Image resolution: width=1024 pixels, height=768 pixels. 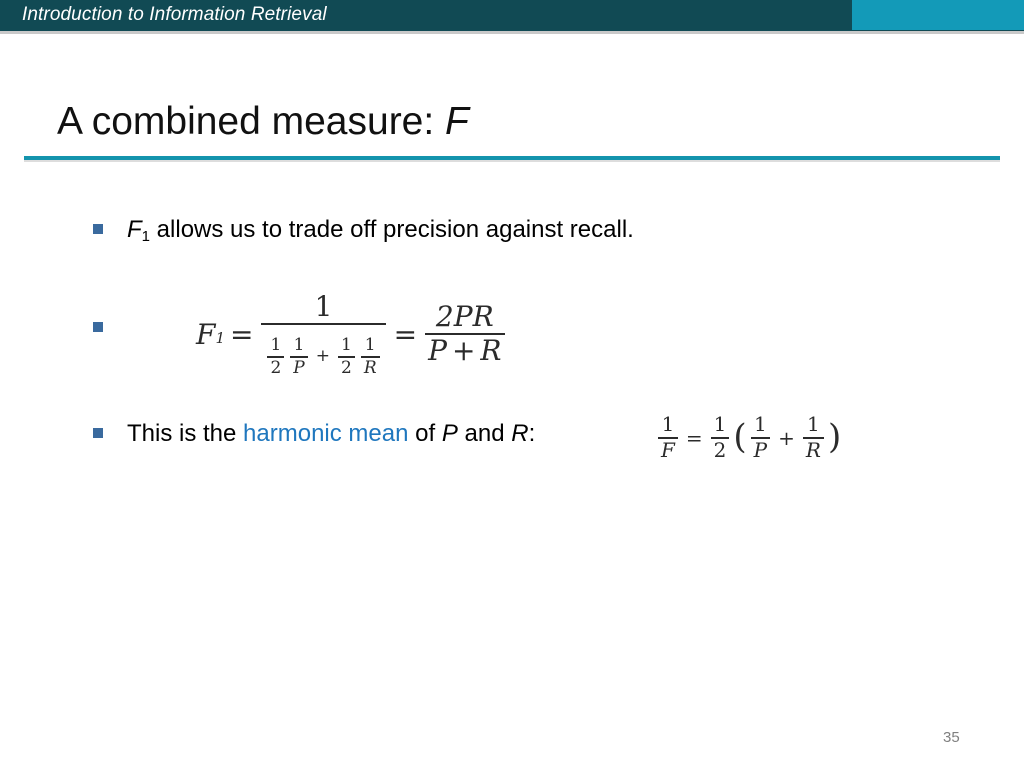 I want to click on list-item, so click(x=98, y=322).